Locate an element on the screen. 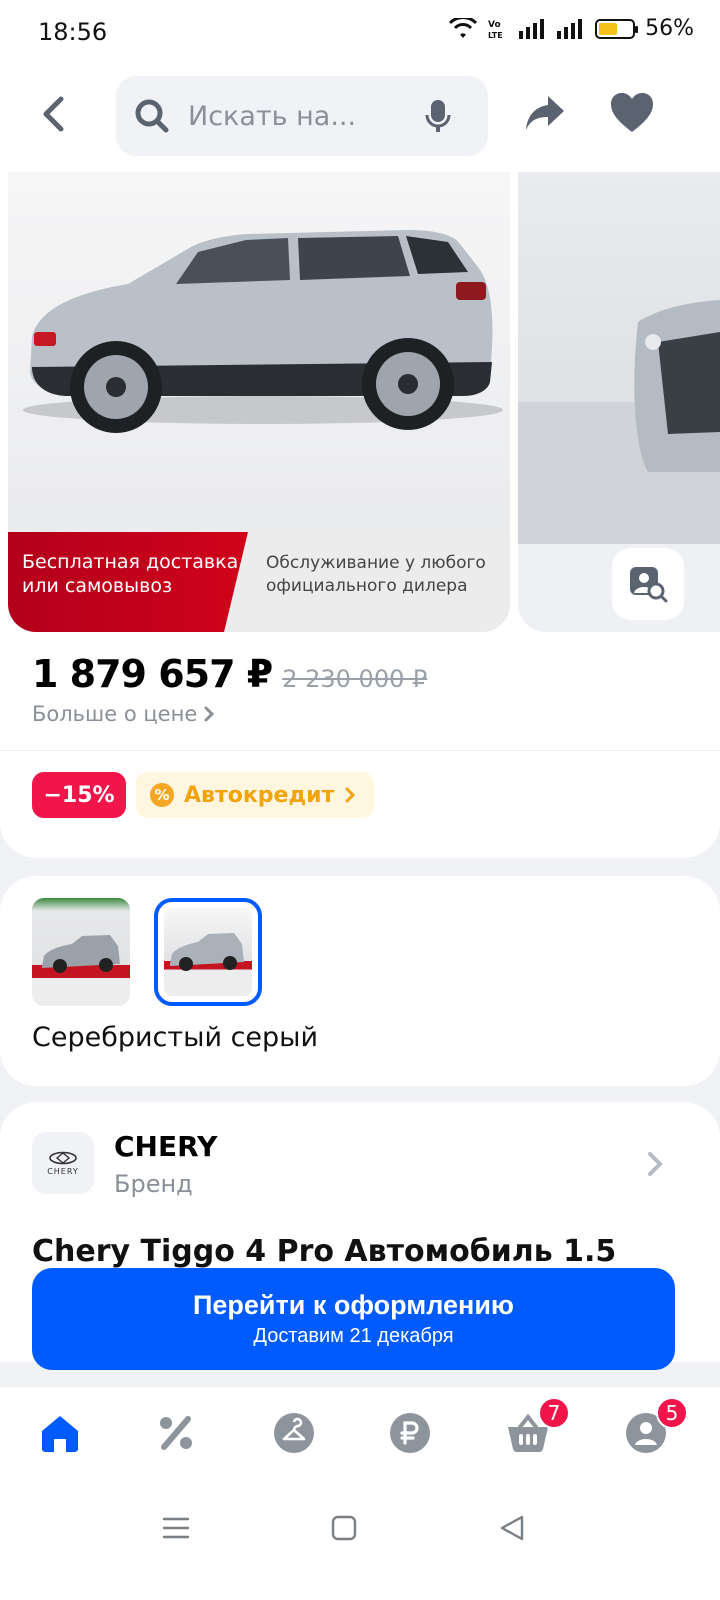  brand-label: Бренд is located at coordinates (153, 1184).